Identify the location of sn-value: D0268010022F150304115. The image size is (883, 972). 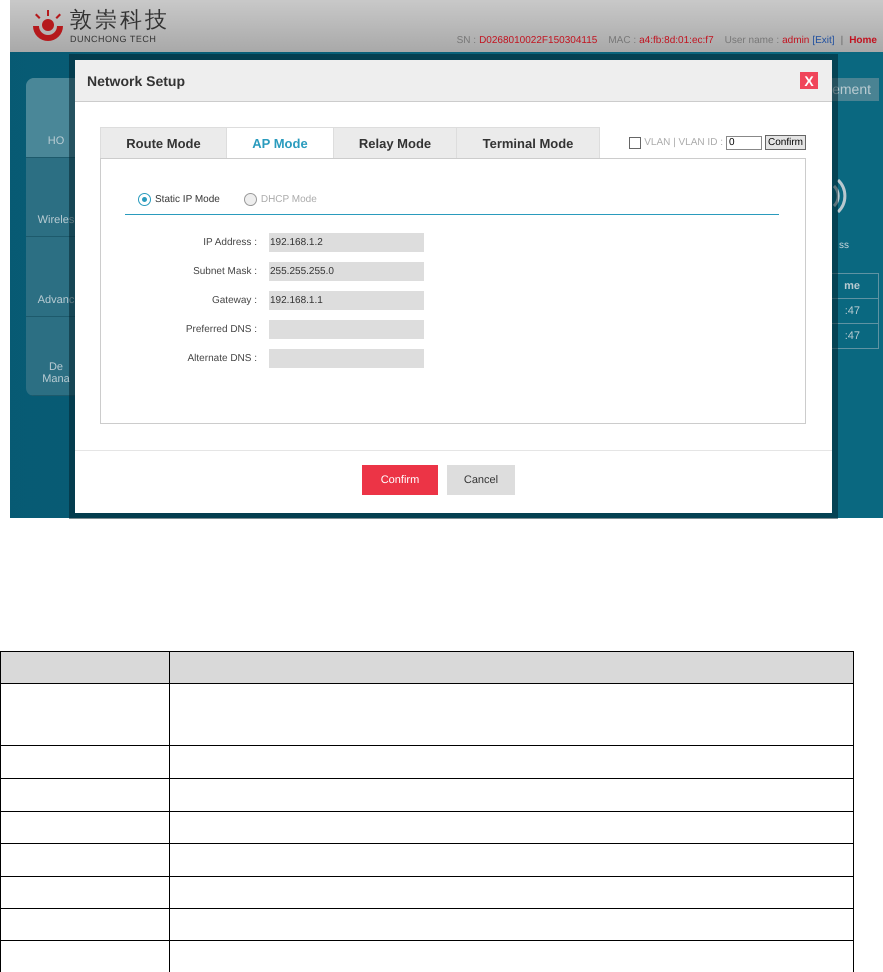
(538, 40).